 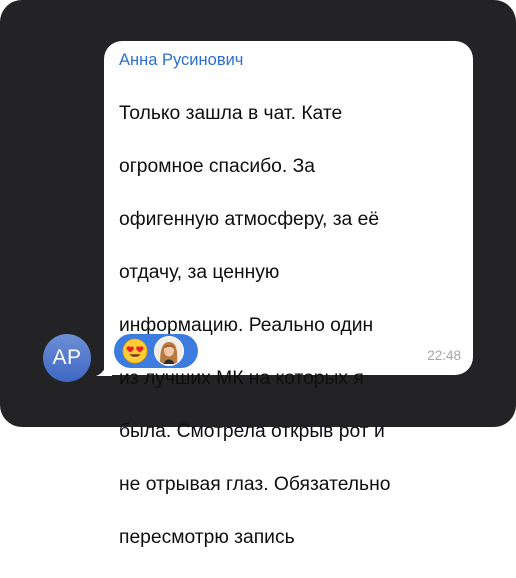 What do you see at coordinates (252, 431) in the screenshot?
I see `message-line: была. Смотрела открыв рот и` at bounding box center [252, 431].